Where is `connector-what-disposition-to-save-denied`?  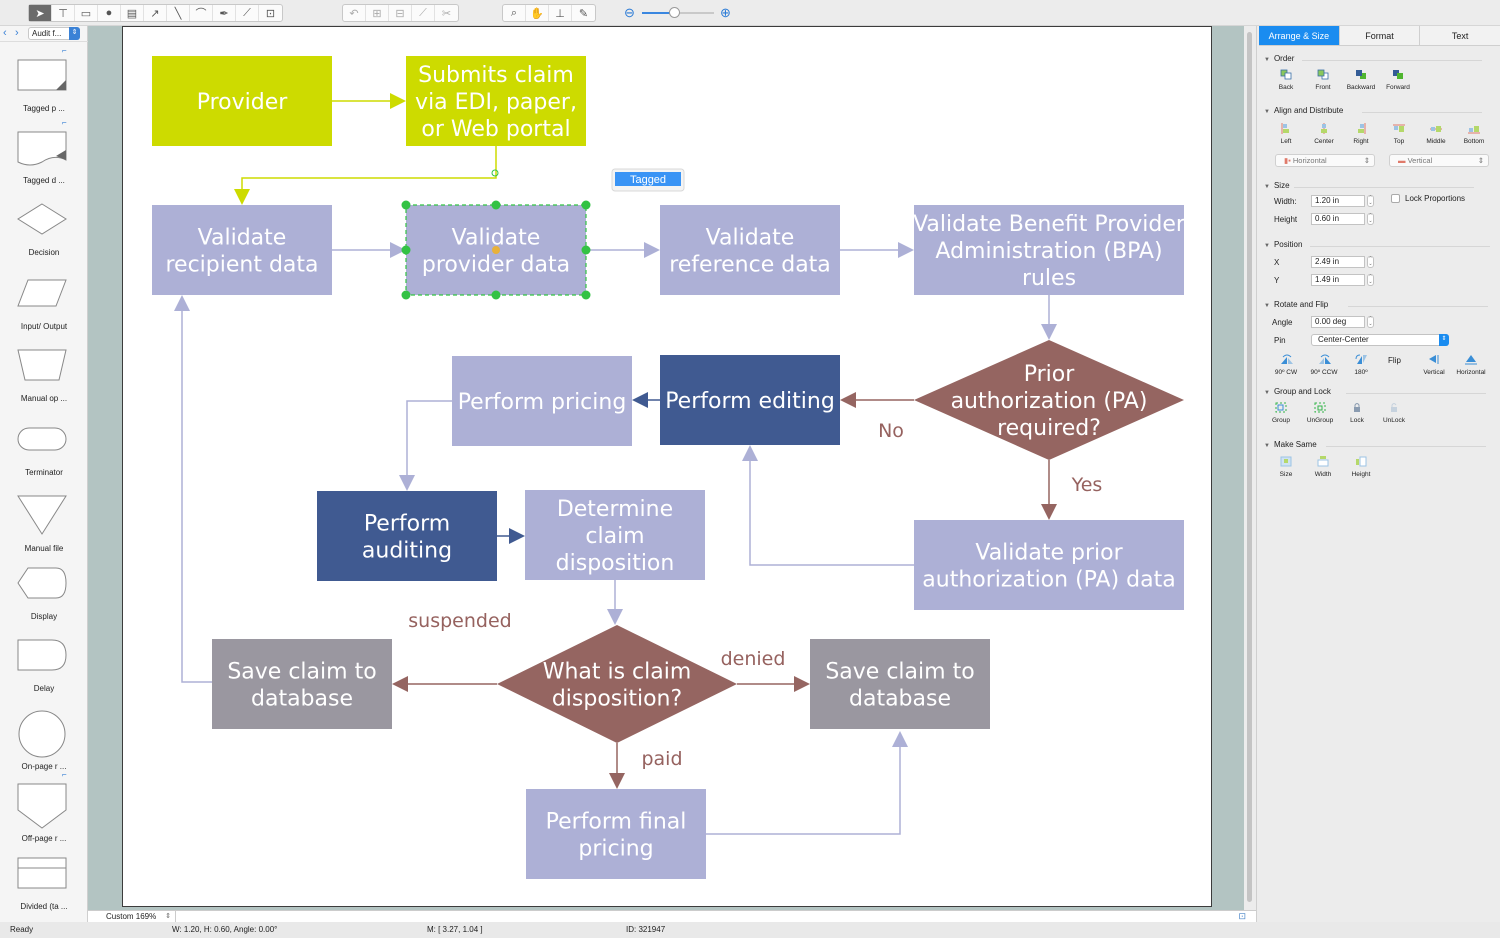
connector-what-disposition-to-save-denied is located at coordinates (773, 684).